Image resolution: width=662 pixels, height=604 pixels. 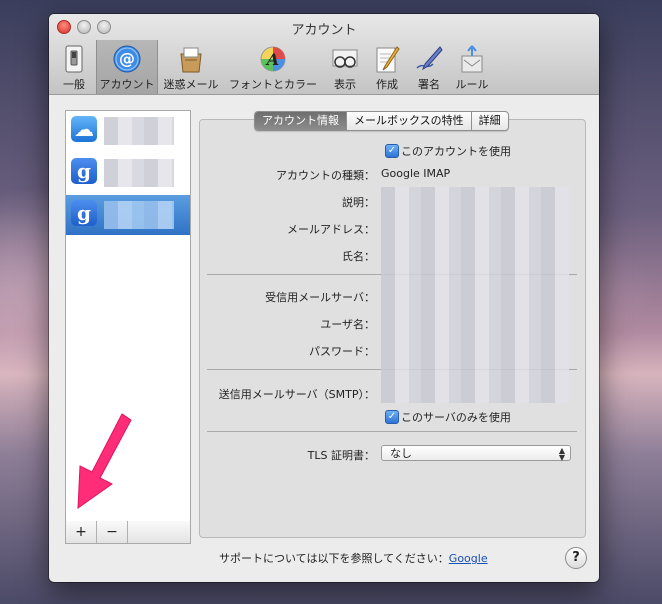 I want to click on toolbar-label: アカウント, so click(x=127, y=84).